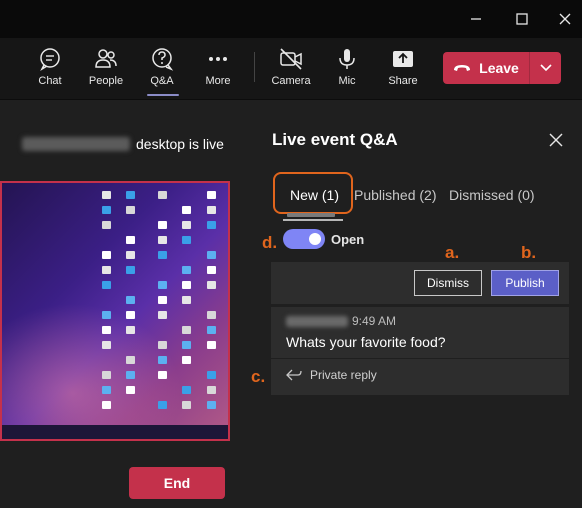  Describe the element at coordinates (76, 144) in the screenshot. I see `presenter-name-redacted` at that location.